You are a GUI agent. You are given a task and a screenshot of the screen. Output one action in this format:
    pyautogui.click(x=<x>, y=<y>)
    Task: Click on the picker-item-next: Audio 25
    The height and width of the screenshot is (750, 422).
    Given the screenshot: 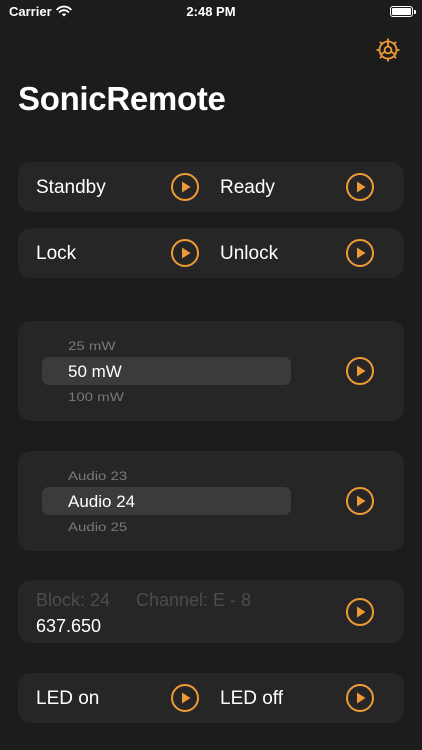 What is the action you would take?
    pyautogui.click(x=97, y=528)
    